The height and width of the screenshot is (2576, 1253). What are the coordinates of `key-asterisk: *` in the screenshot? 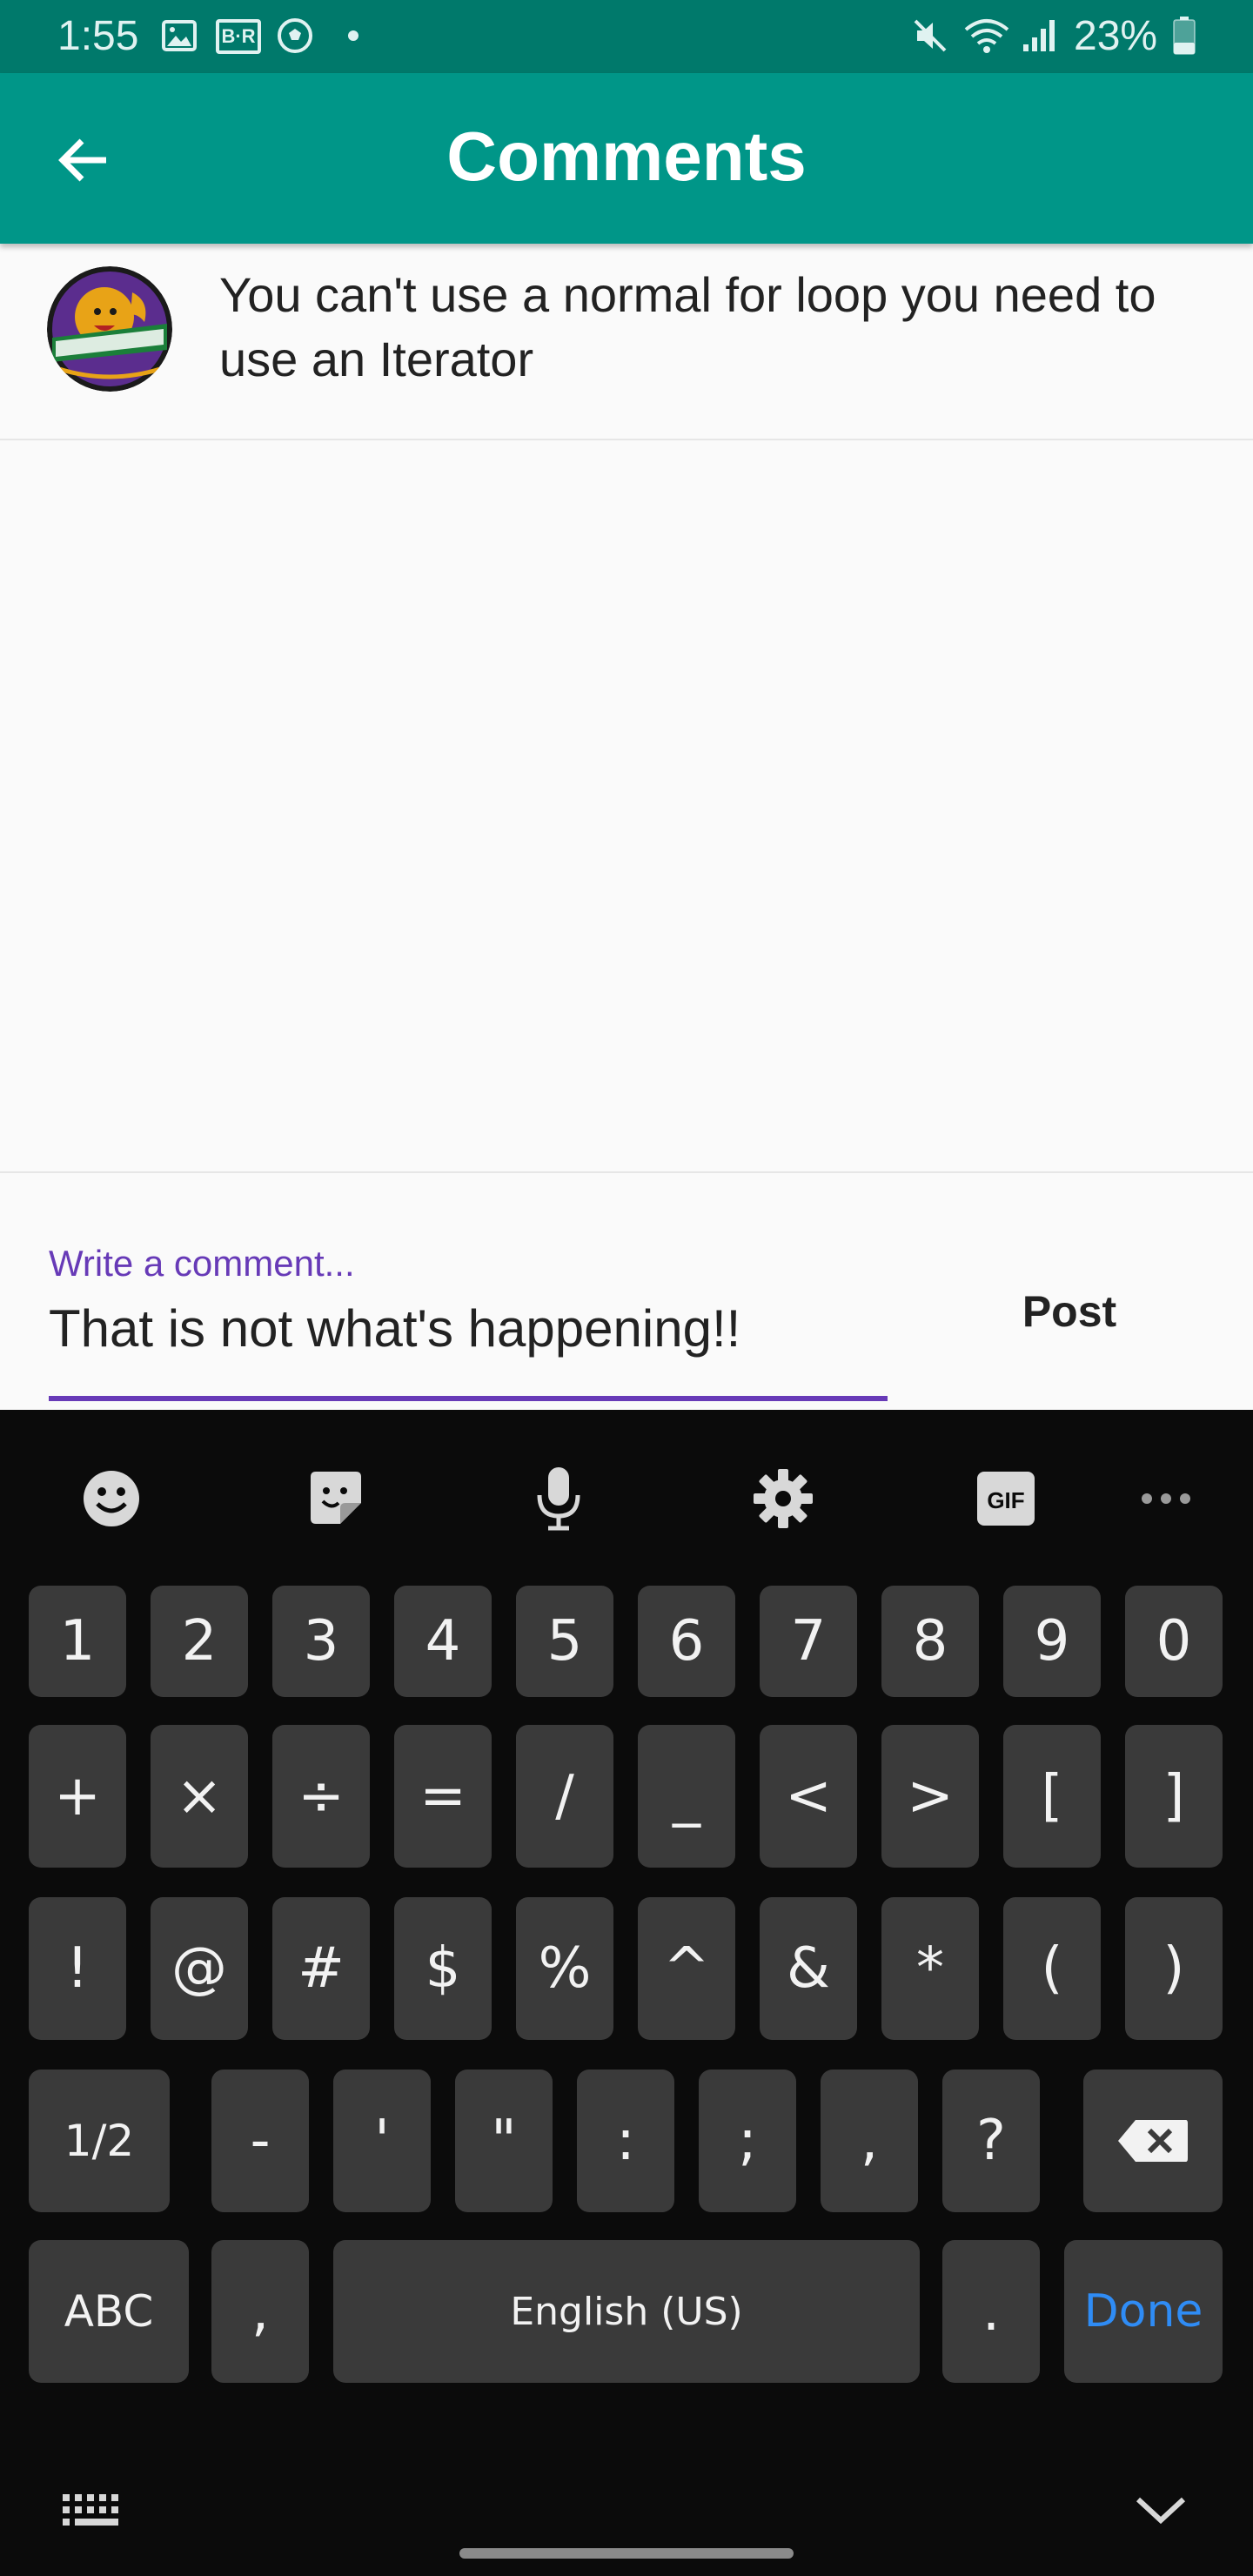 It's located at (930, 1968).